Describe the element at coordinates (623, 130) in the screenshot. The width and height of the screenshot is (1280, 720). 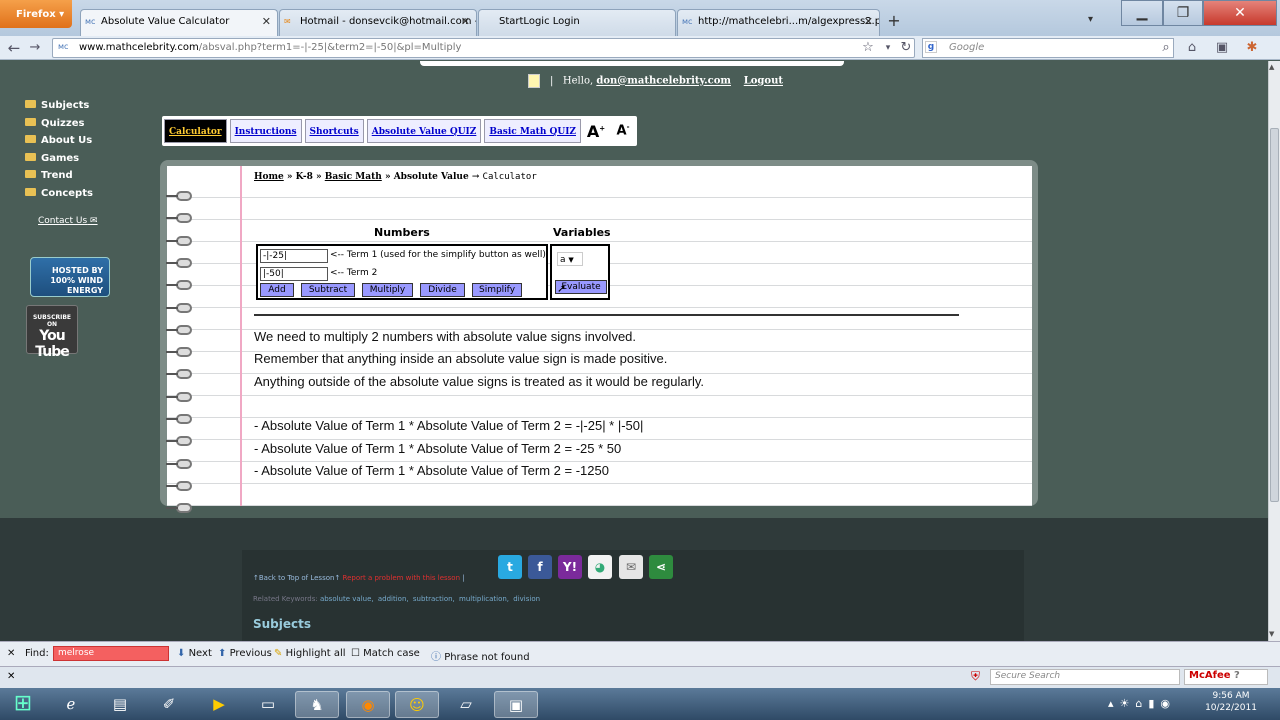
I see `font-decrease-button: A-` at that location.